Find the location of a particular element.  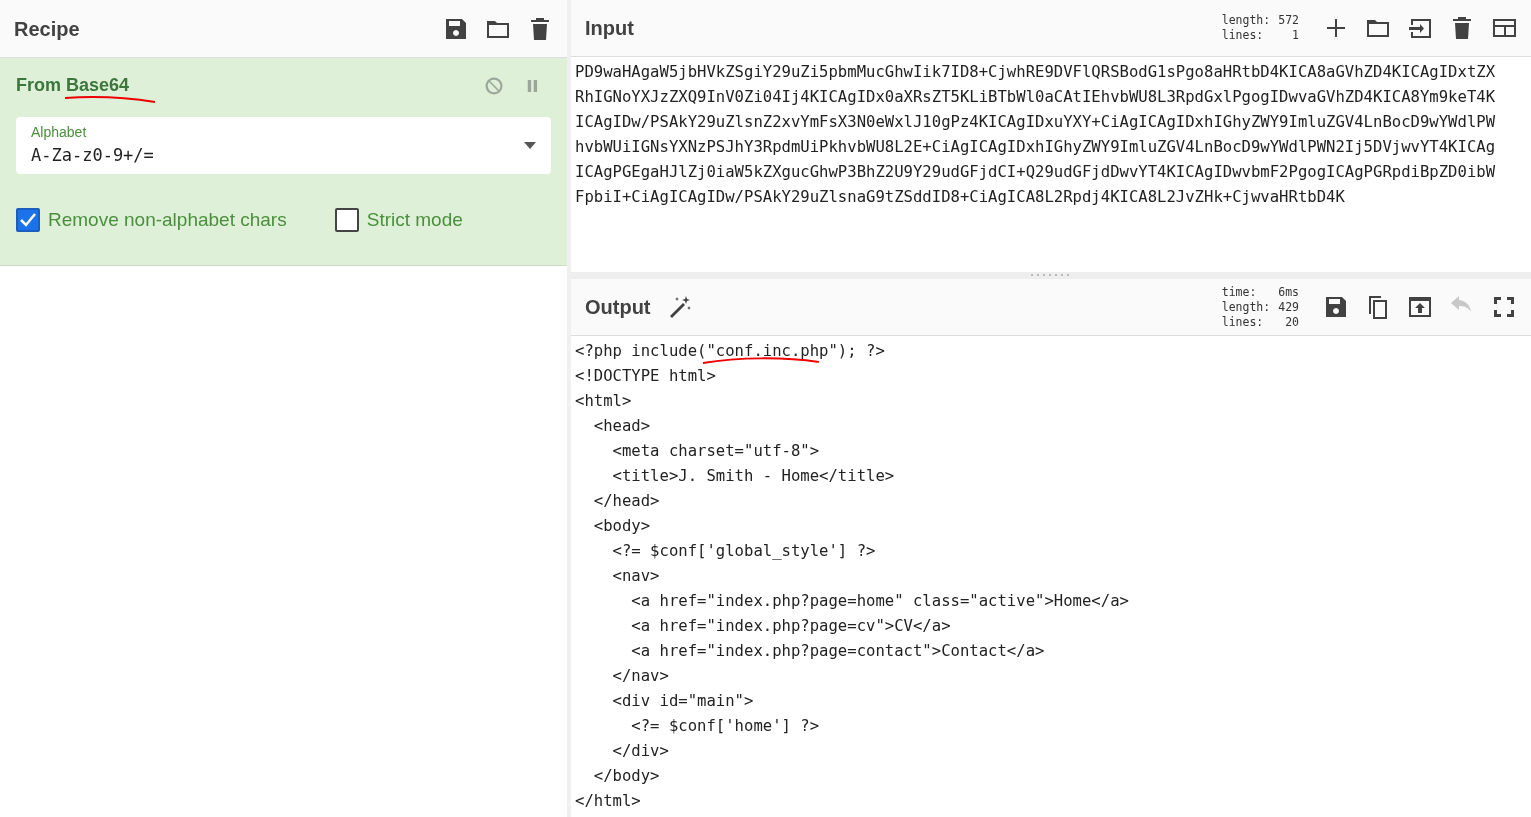

code-line: </div> is located at coordinates (640, 751).